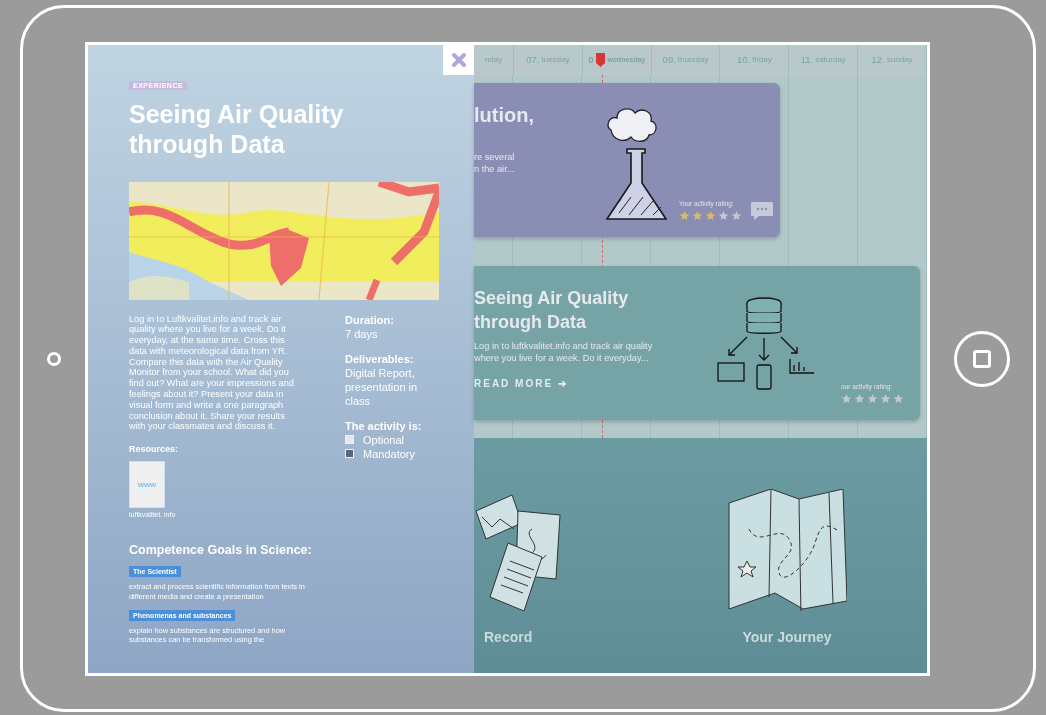 Image resolution: width=1046 pixels, height=715 pixels. I want to click on card-text: re several, so click(495, 156).